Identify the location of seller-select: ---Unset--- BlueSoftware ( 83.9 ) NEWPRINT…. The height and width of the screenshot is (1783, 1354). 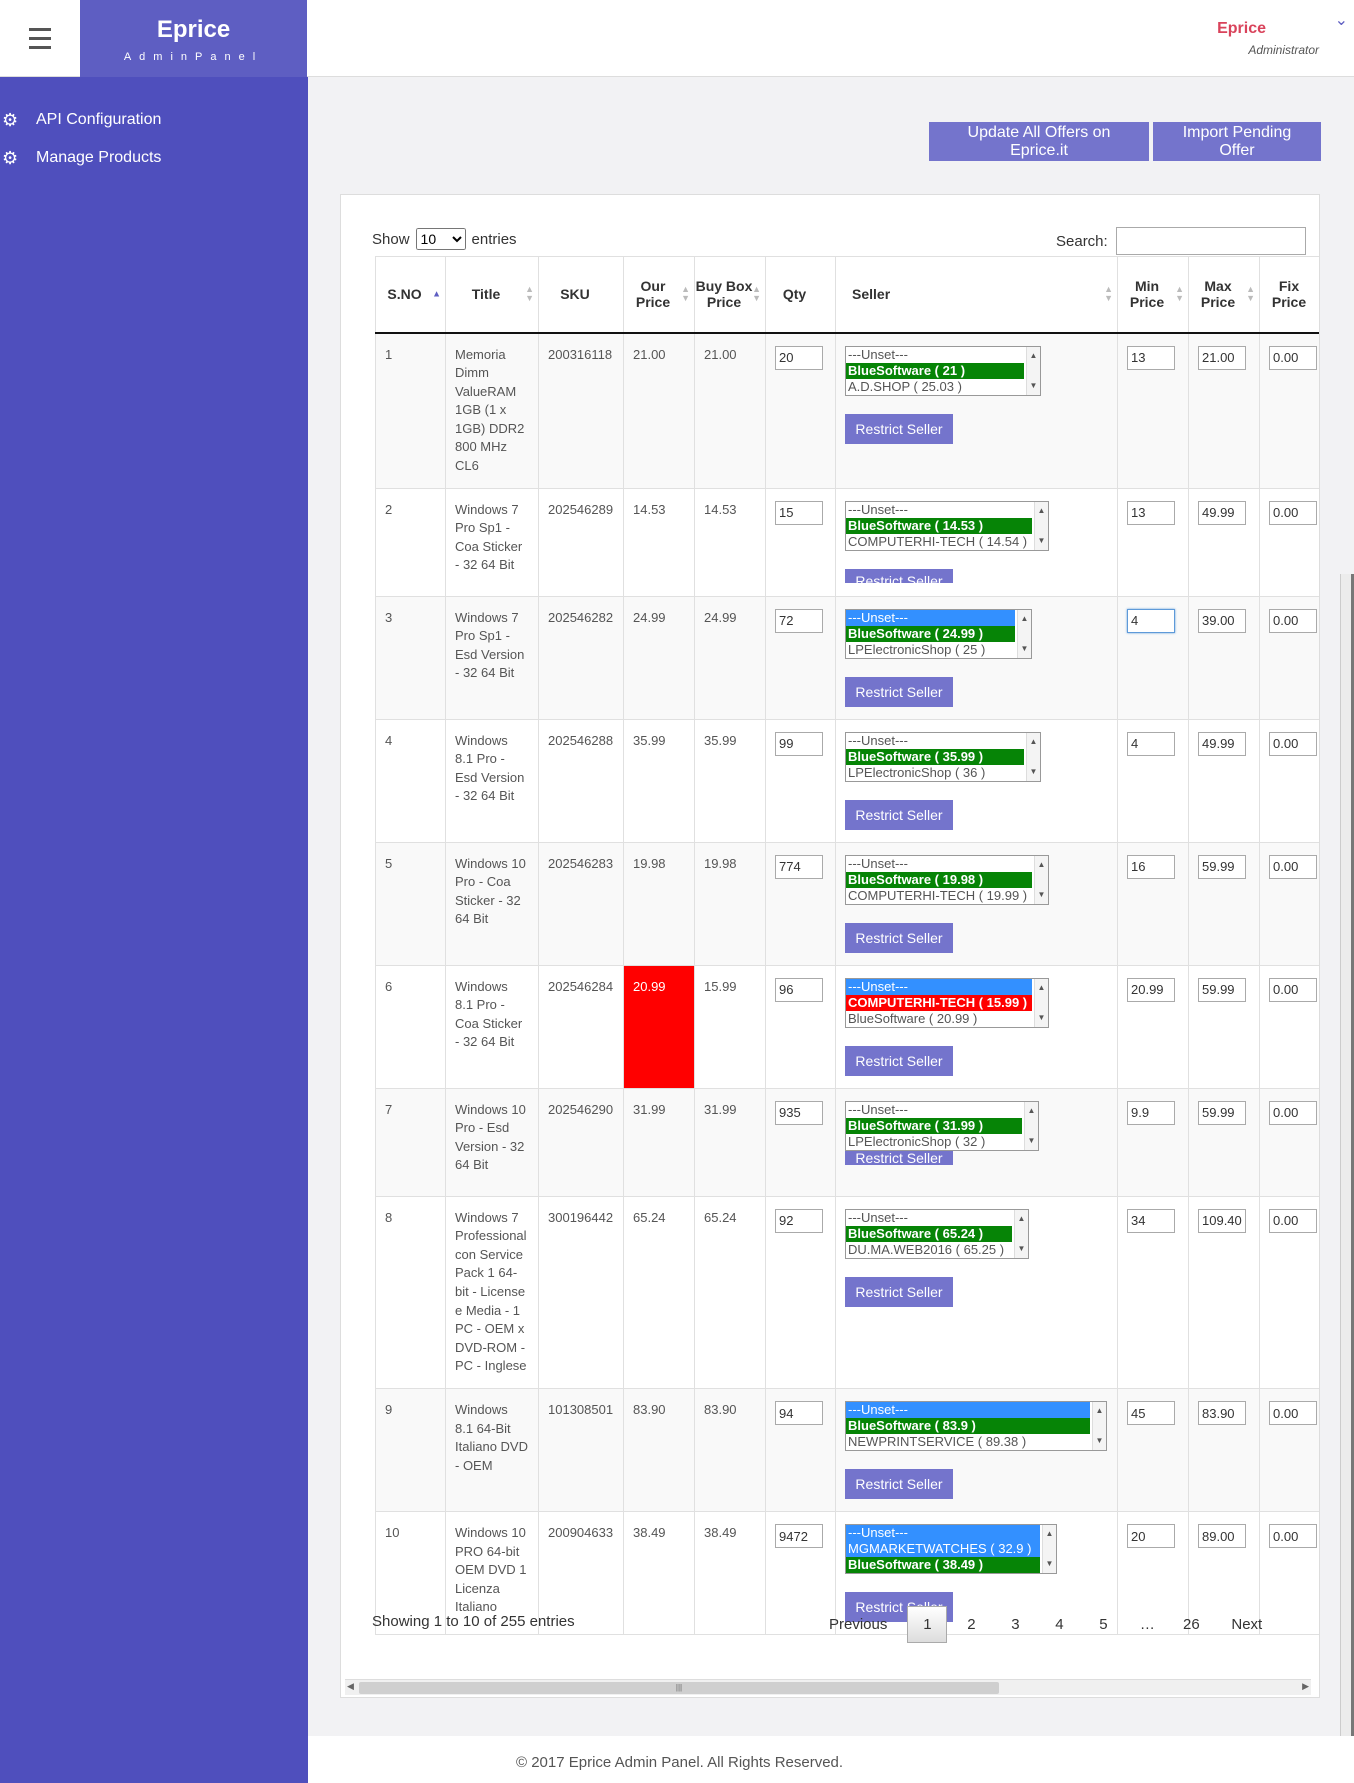
(976, 1426).